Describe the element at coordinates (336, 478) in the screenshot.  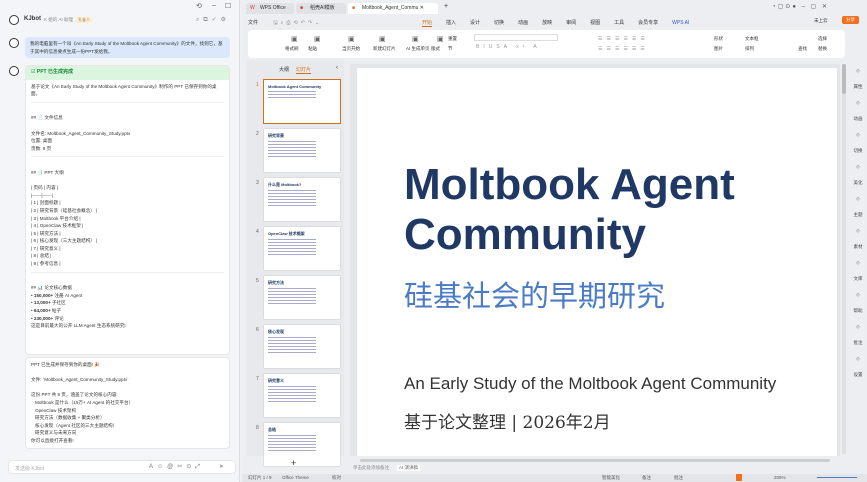
I see `proofread-button: 校对` at that location.